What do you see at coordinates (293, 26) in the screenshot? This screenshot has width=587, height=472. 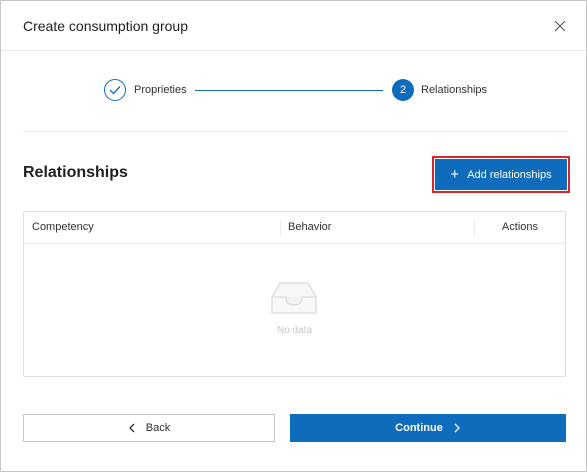 I see `dialog-header: Create consumption group` at bounding box center [293, 26].